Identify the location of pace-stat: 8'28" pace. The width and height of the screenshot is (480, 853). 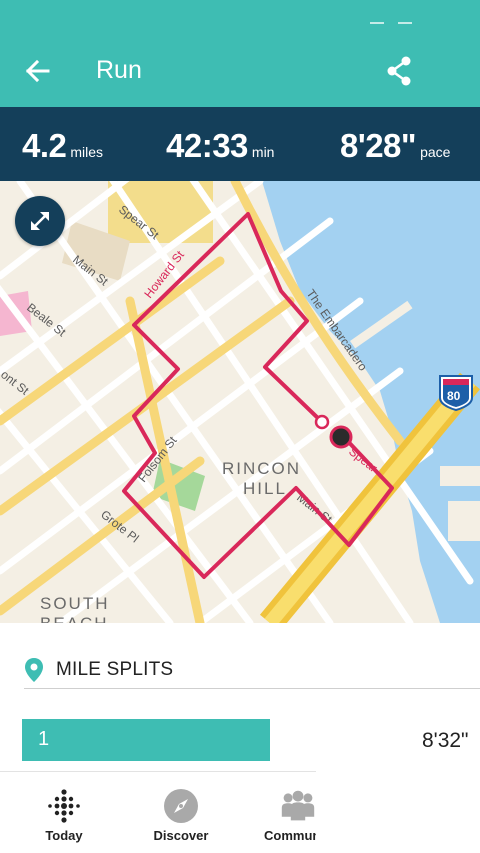
(395, 146).